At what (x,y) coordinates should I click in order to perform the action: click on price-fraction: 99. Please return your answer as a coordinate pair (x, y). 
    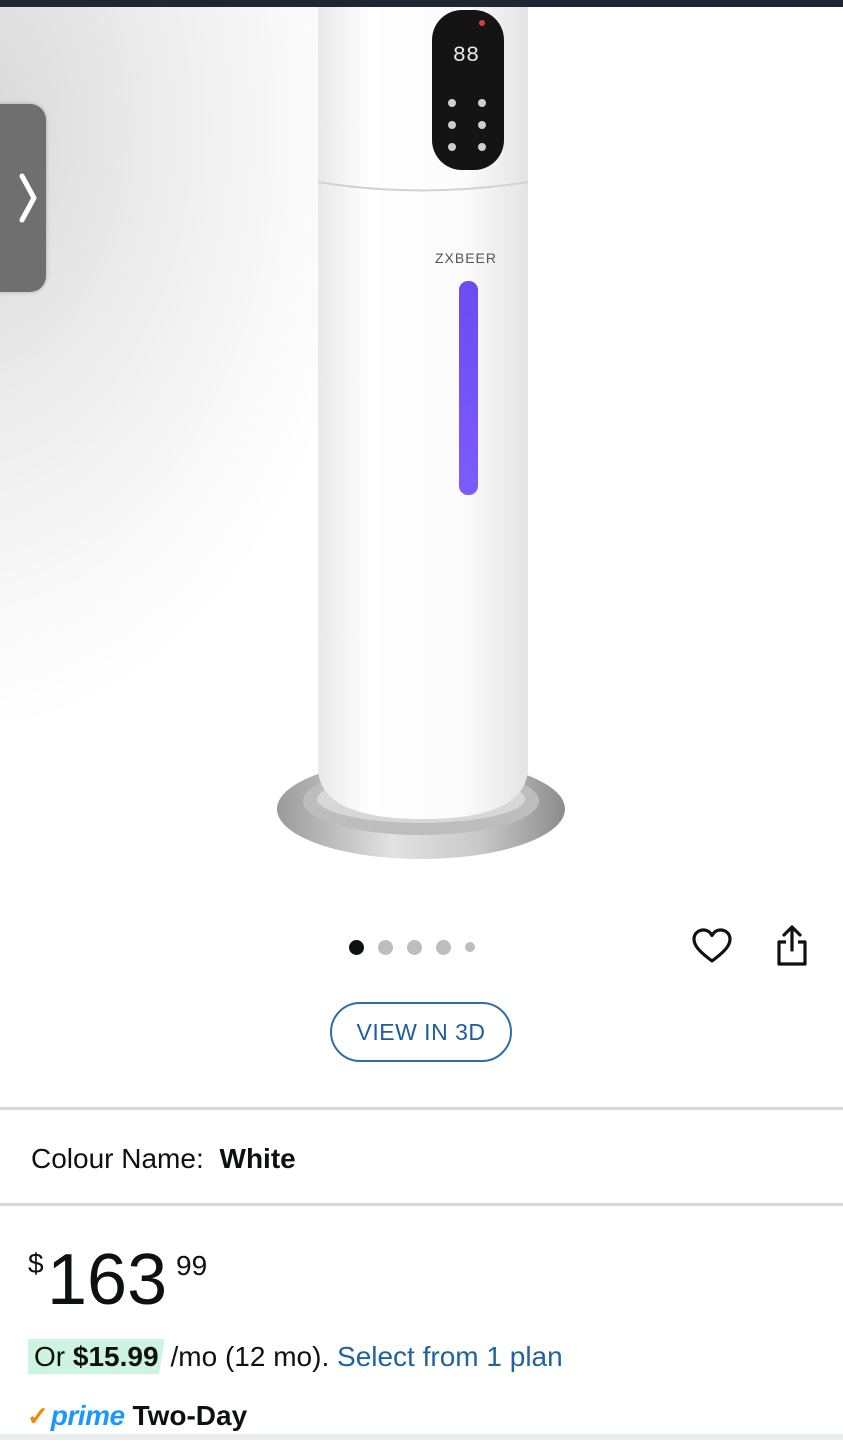
    Looking at the image, I should click on (192, 1265).